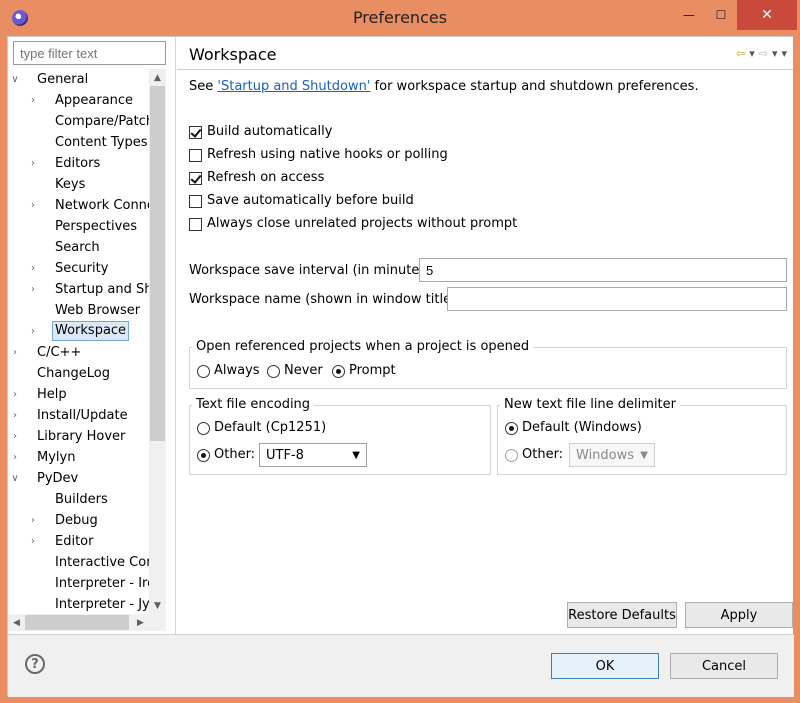 This screenshot has width=800, height=703. I want to click on tree-item: Interpreter - Iro, so click(81, 583).